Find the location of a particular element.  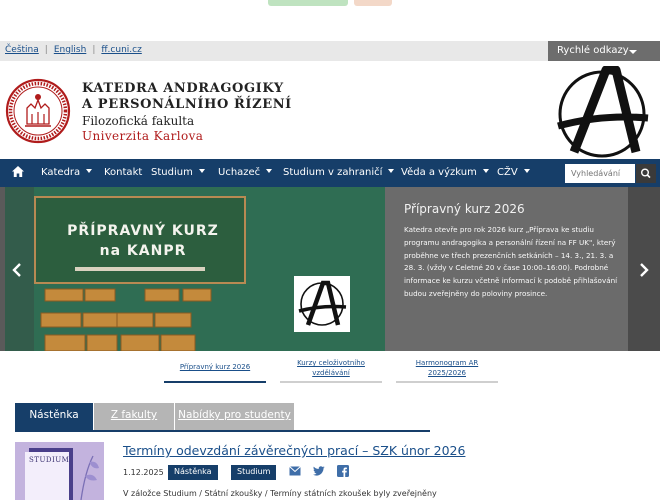

slide-heading: Přípravný kurz 2026 is located at coordinates (464, 209).